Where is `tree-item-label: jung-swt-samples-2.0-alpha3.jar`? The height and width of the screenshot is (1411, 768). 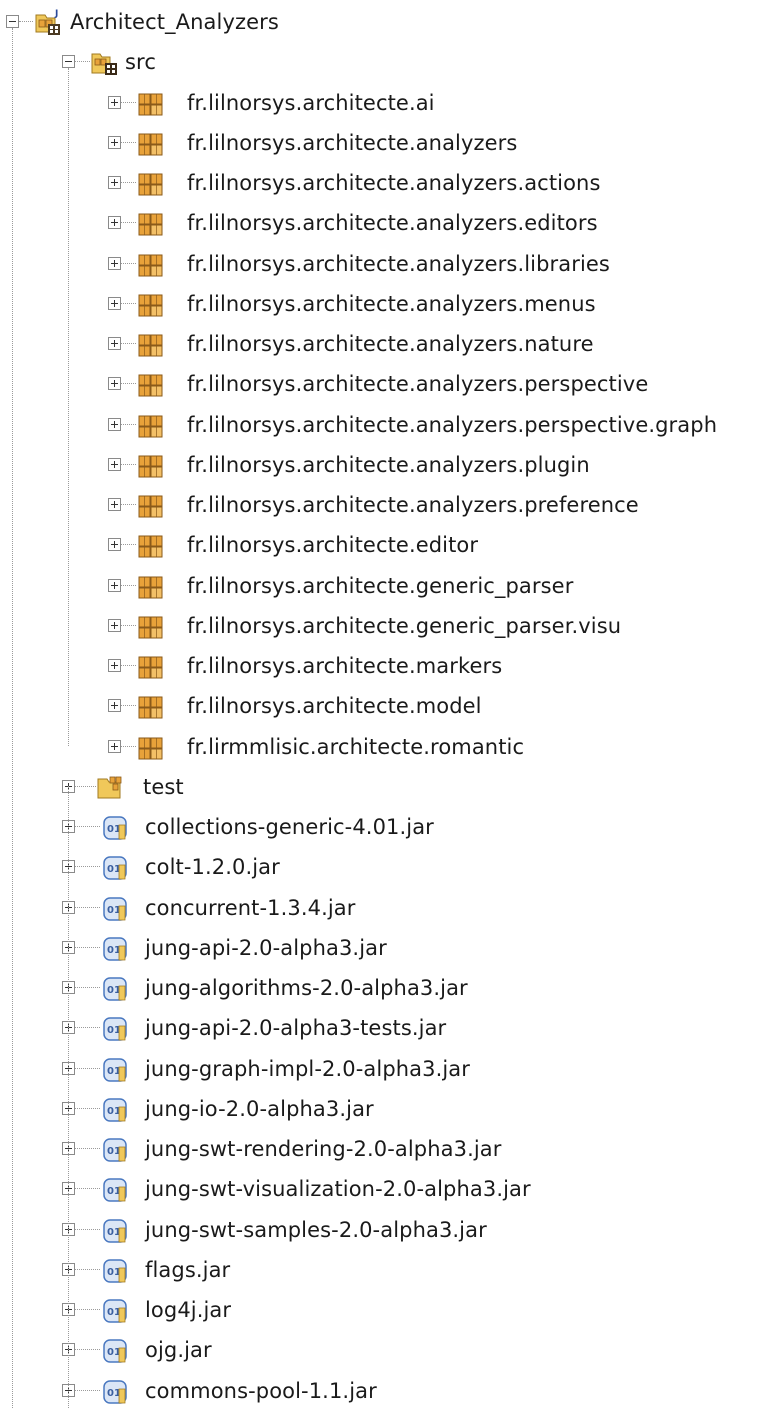
tree-item-label: jung-swt-samples-2.0-alpha3.jar is located at coordinates (316, 1229).